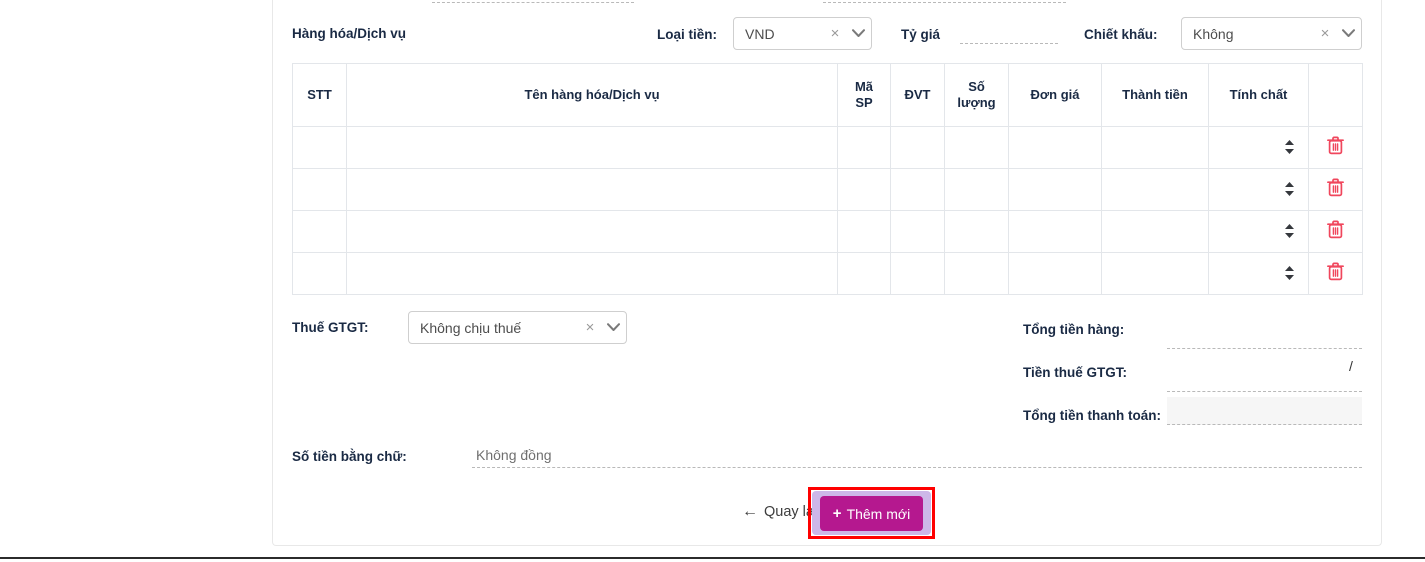  Describe the element at coordinates (944, 1) in the screenshot. I see `top-dashed-field-right` at that location.